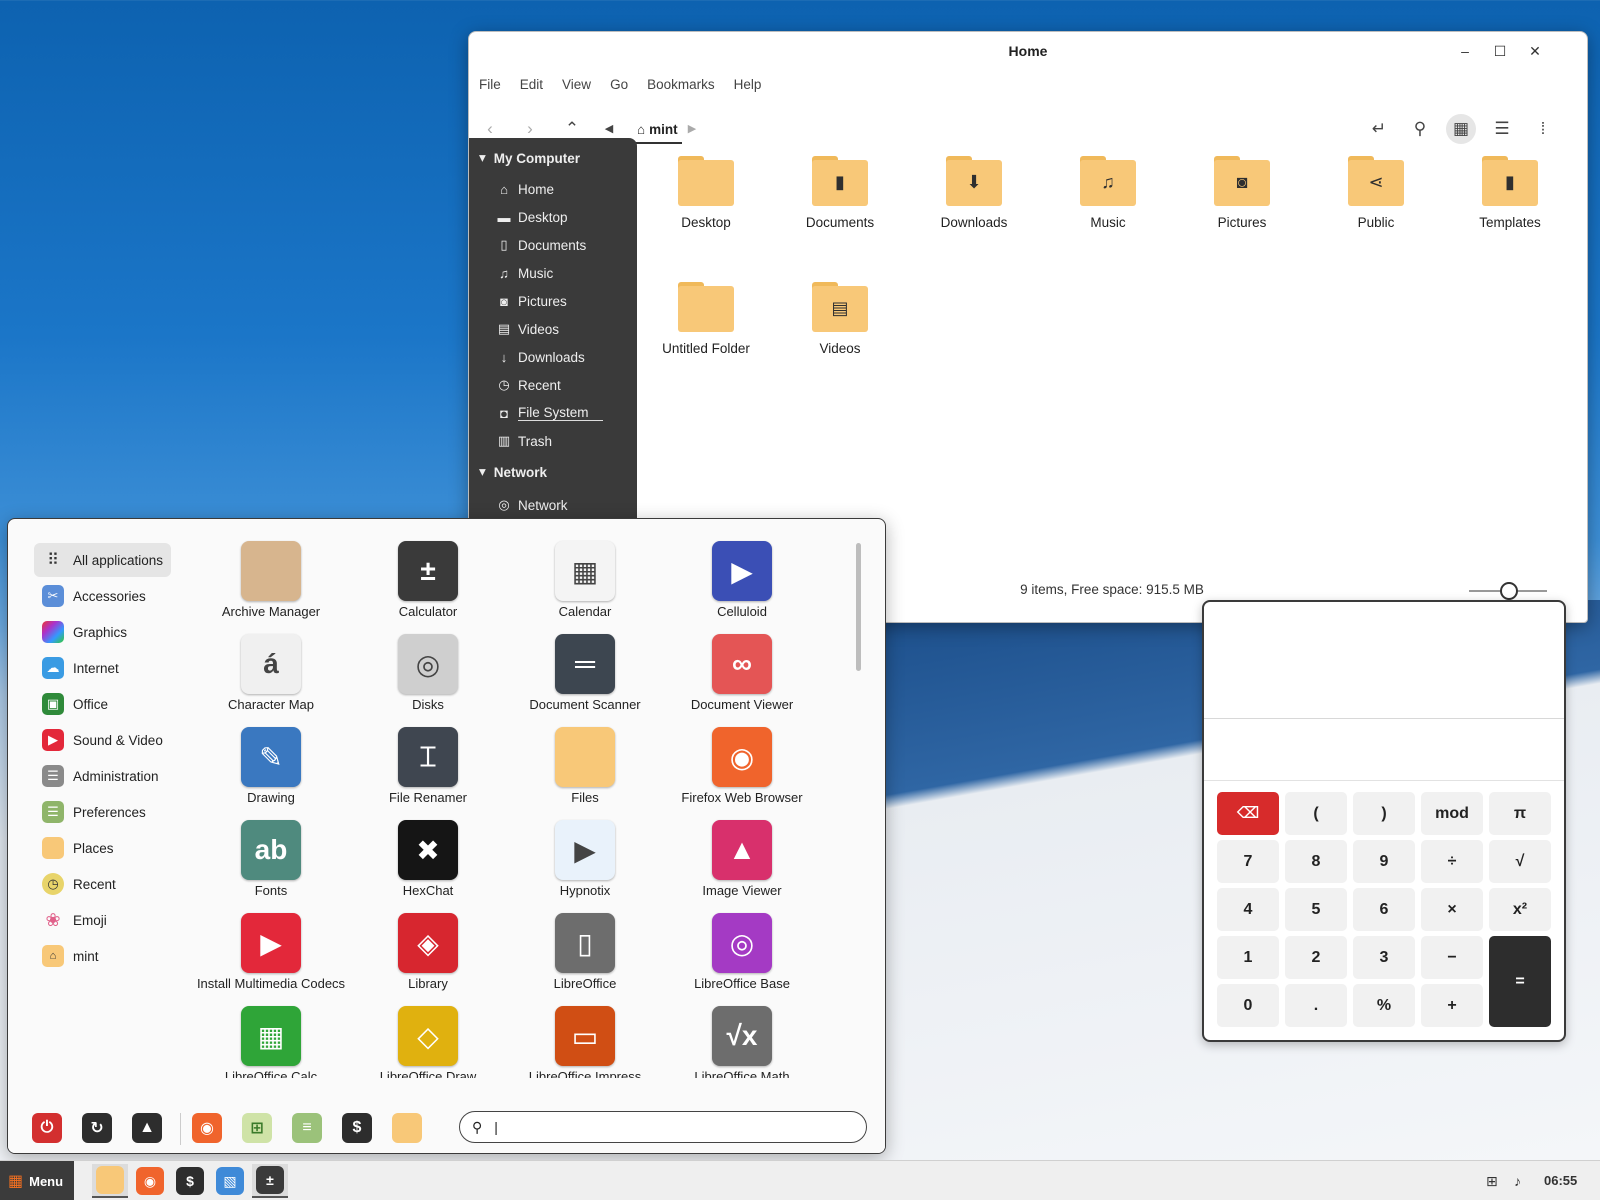  What do you see at coordinates (103, 560) in the screenshot?
I see `category-all-applications: ⠿ All applications` at bounding box center [103, 560].